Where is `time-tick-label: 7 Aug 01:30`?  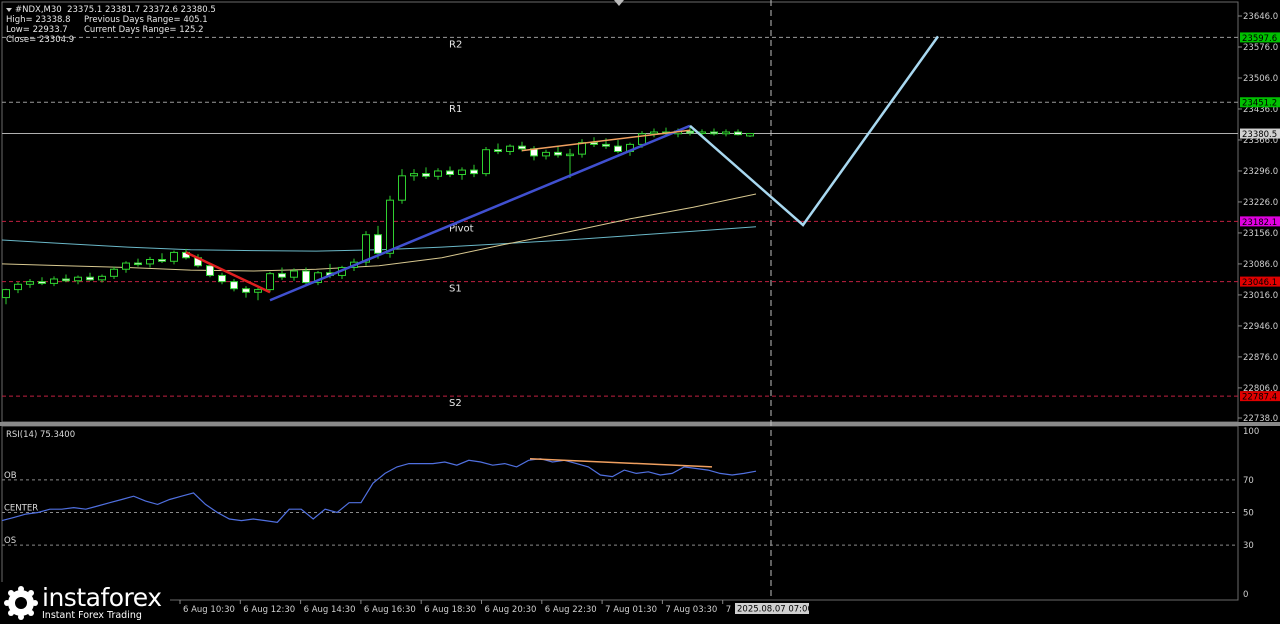
time-tick-label: 7 Aug 01:30 is located at coordinates (631, 610).